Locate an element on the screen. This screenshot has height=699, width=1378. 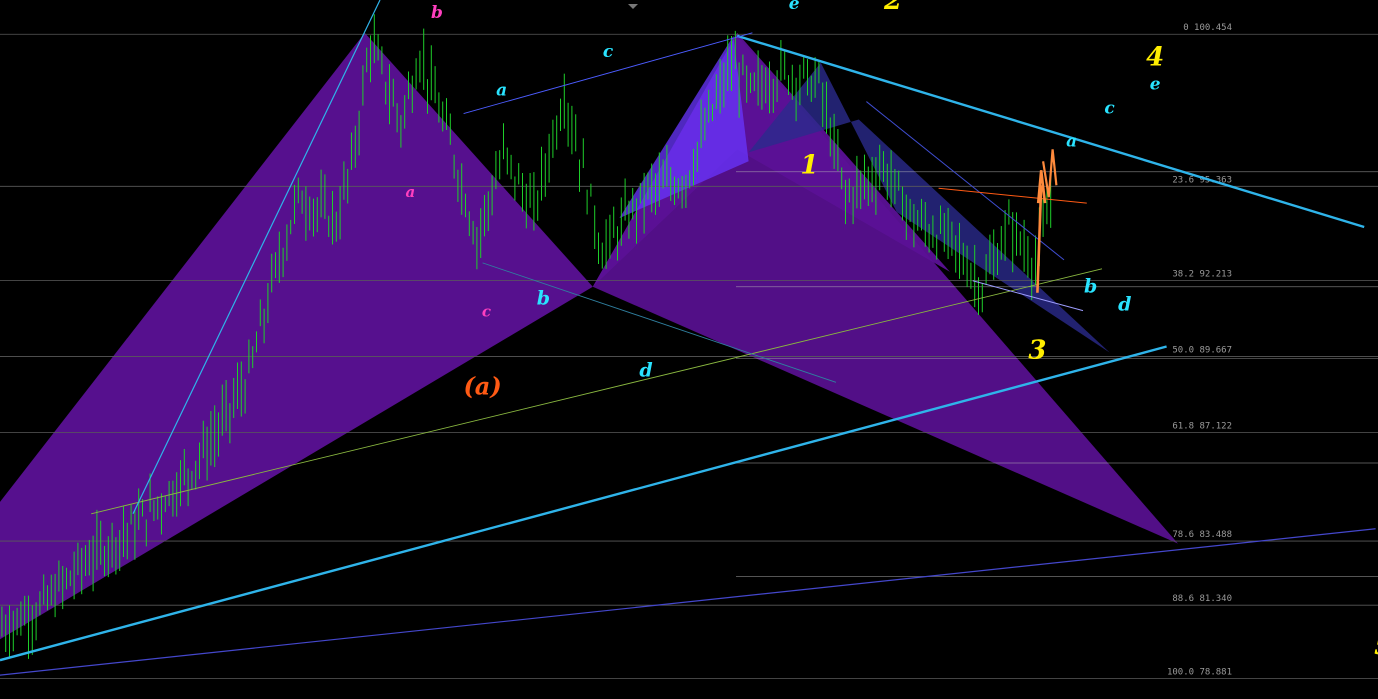
fib-level-label: 38.2 92.213 is located at coordinates (1202, 274).